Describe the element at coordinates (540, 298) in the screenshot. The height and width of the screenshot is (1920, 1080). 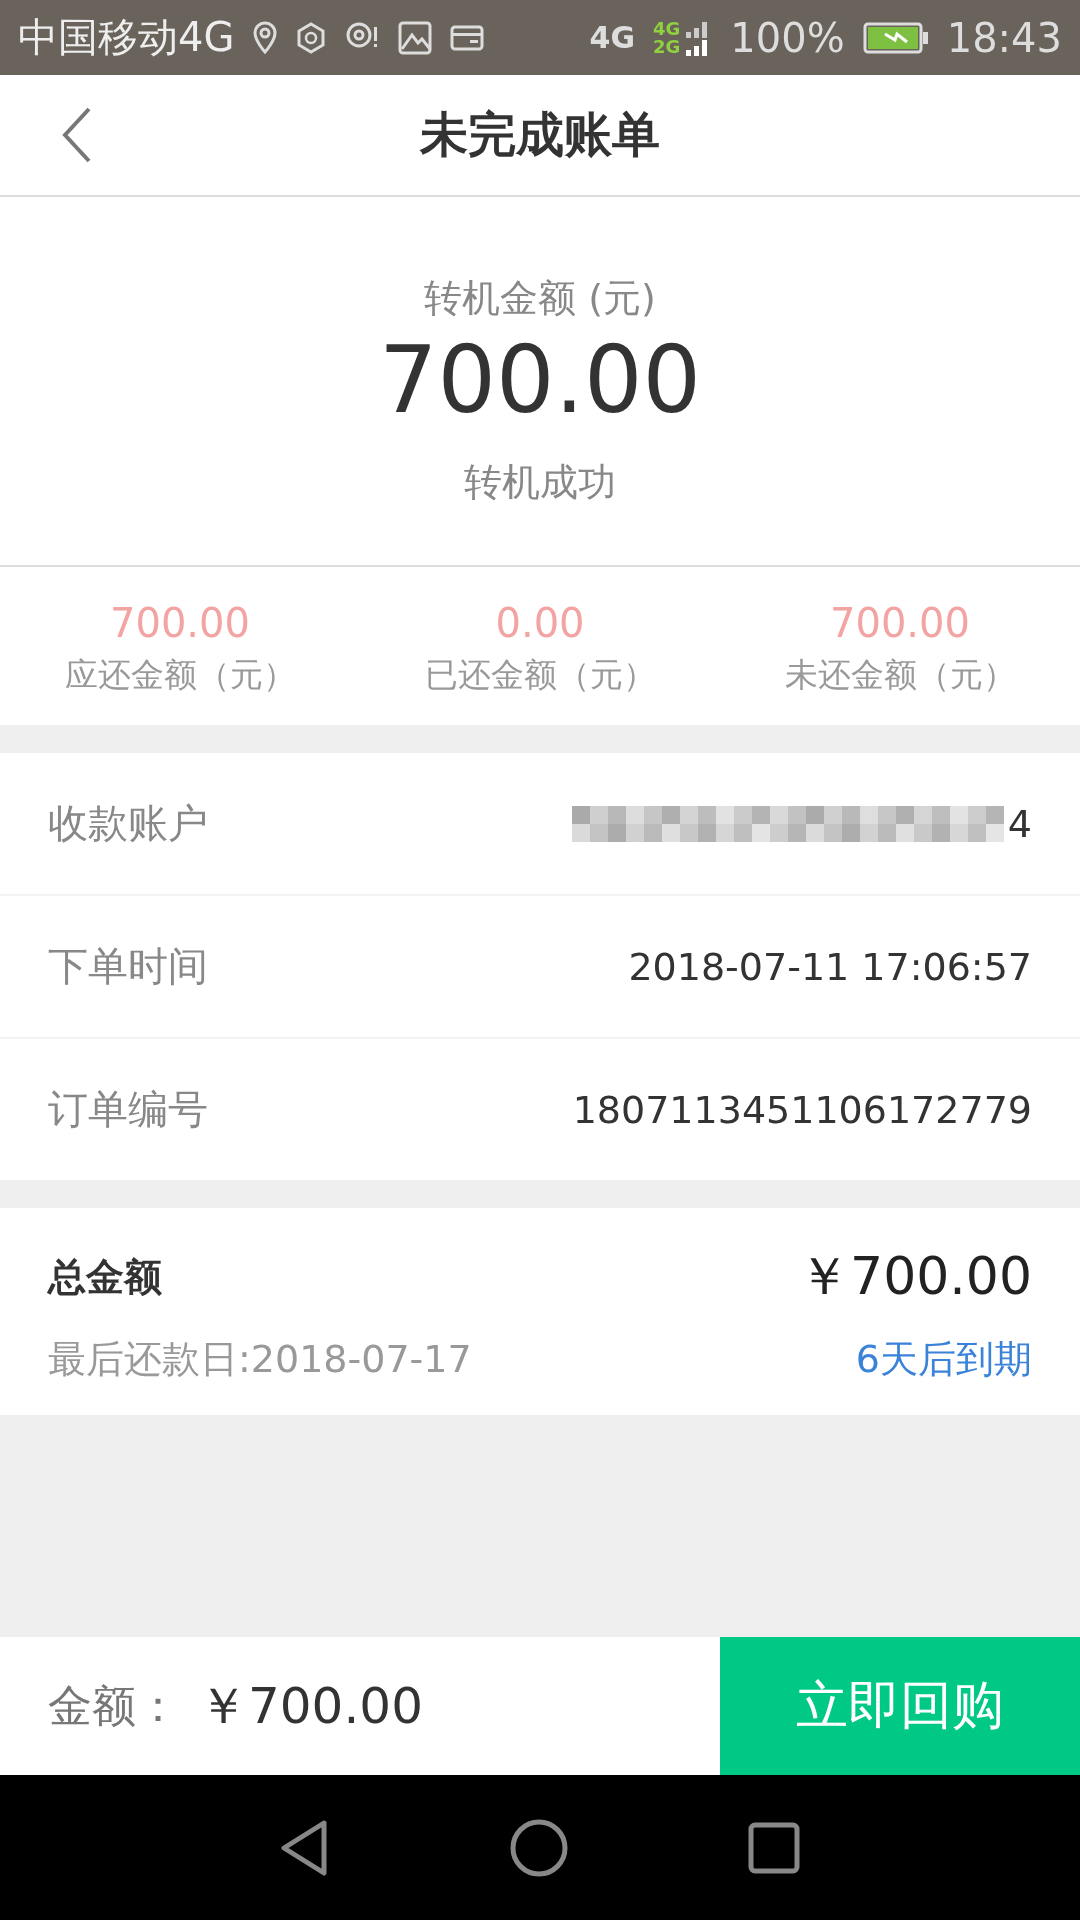
I see `amount-label: 转机金额 (元)` at that location.